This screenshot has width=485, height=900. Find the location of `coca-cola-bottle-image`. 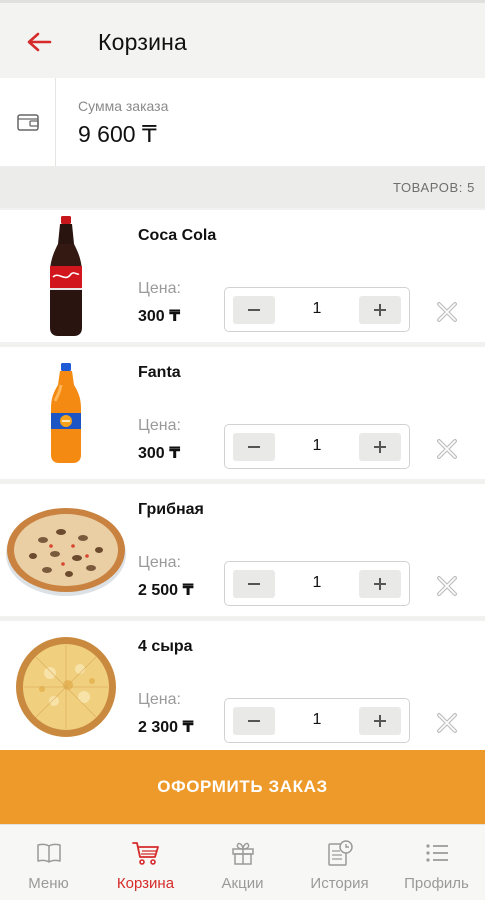

coca-cola-bottle-image is located at coordinates (66, 276).